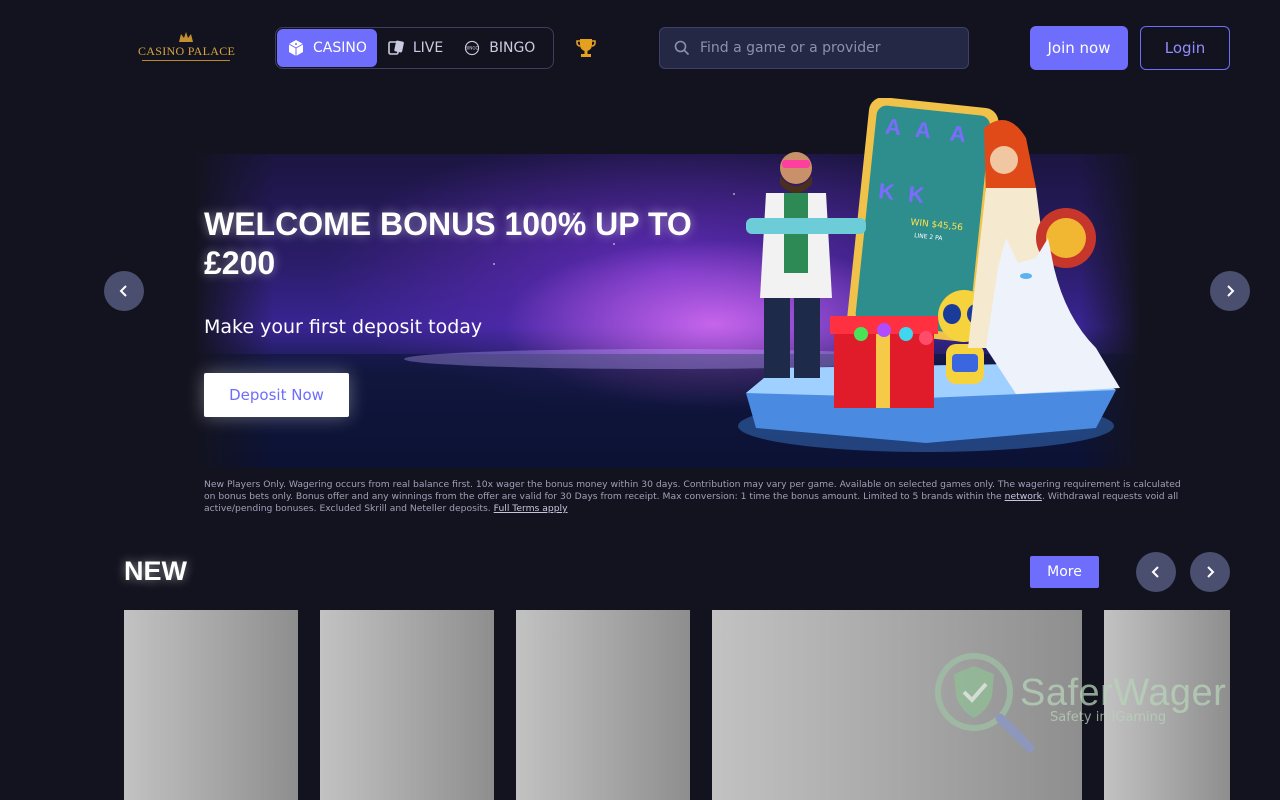  I want to click on saferwager-watermark: SaferWager Safety in iGaming, so click(1082, 704).